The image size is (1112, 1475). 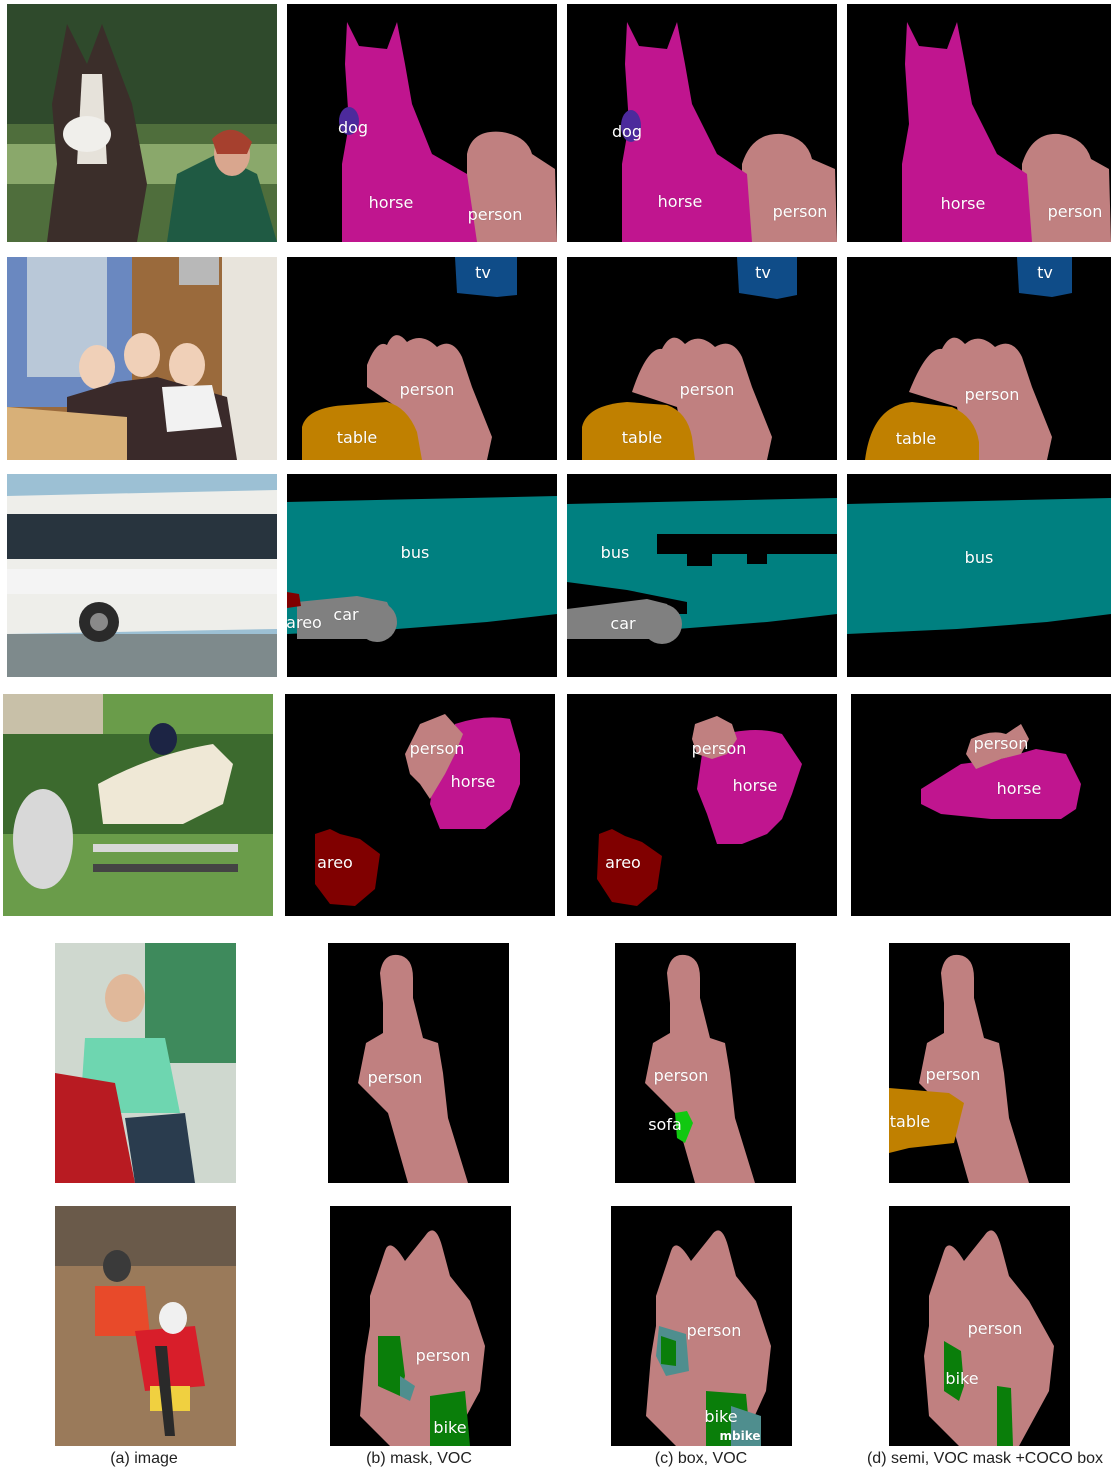 I want to click on semi-voc-coco-6: person bike, so click(x=979, y=1326).